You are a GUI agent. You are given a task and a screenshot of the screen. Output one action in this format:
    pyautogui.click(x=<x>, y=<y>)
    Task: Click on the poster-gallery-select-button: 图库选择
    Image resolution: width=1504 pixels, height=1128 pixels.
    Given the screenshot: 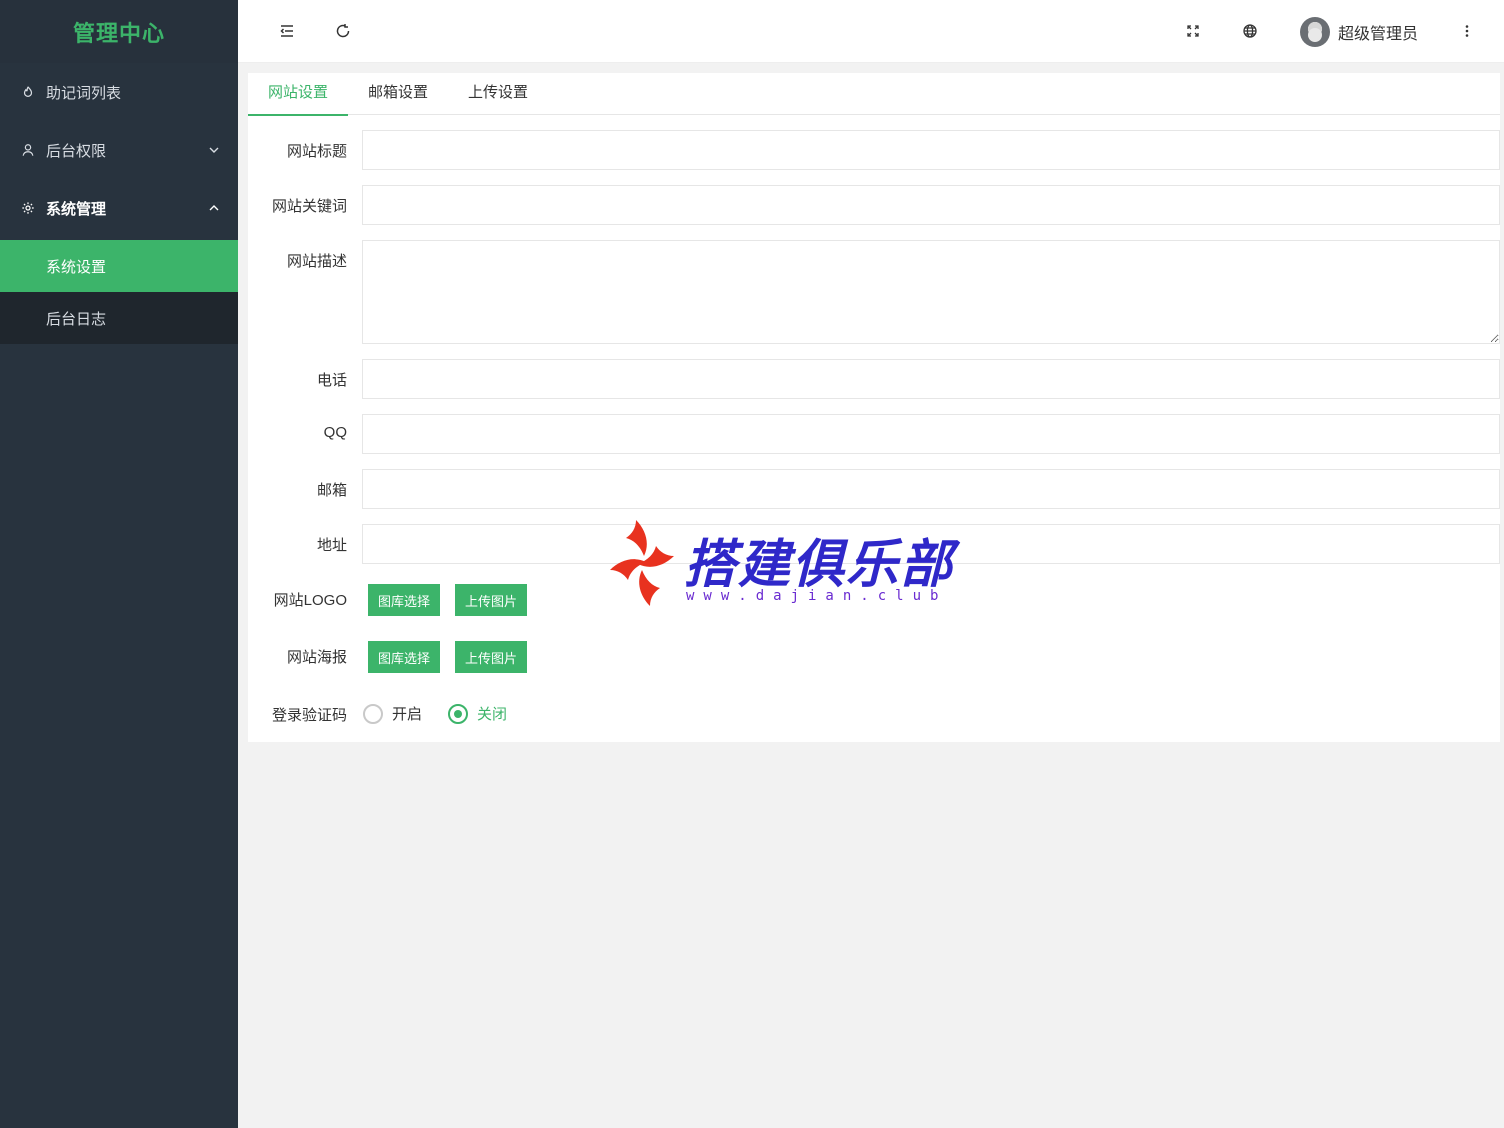 What is the action you would take?
    pyautogui.click(x=404, y=657)
    